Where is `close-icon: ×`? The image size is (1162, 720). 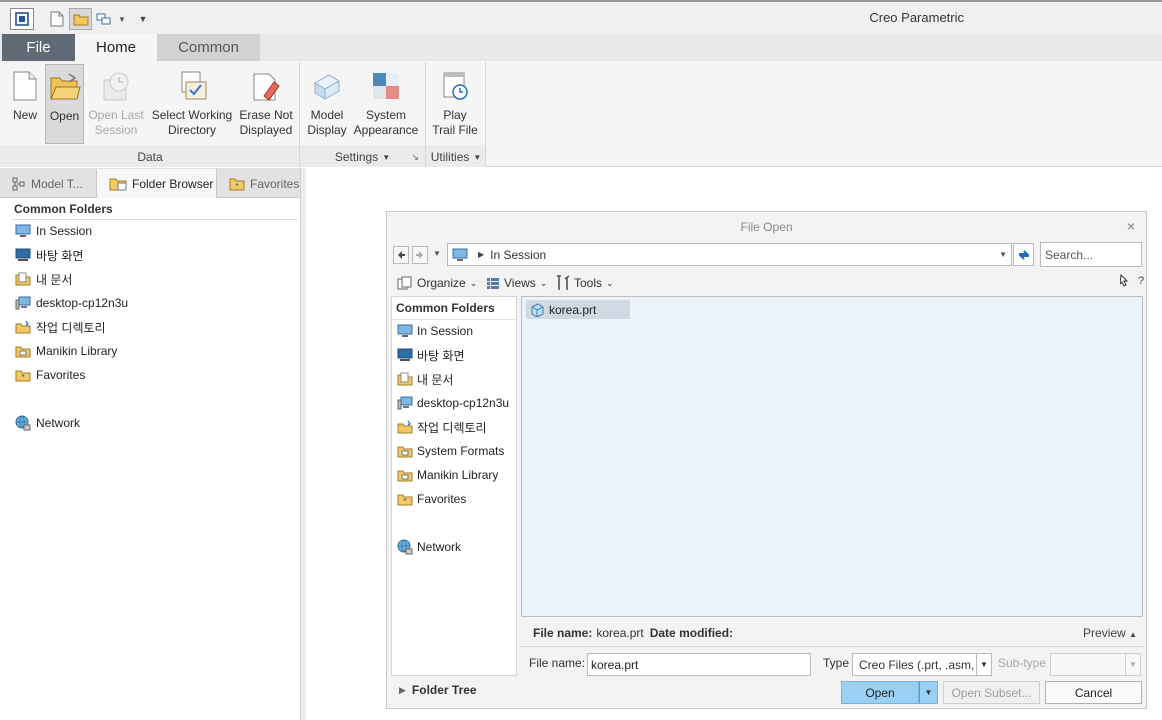
close-icon: × is located at coordinates (1131, 226).